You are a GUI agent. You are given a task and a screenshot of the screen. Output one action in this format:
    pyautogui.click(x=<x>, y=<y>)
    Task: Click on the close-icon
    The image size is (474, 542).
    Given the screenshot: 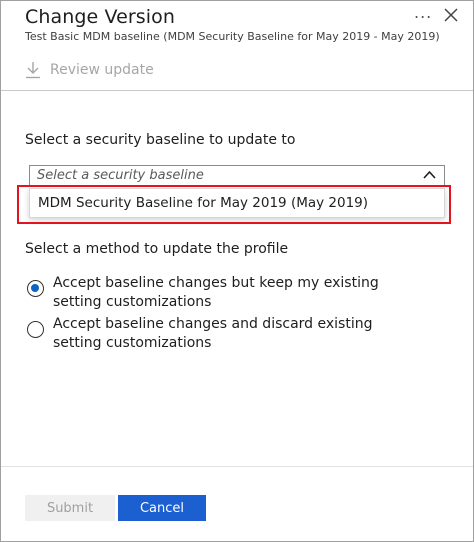 What is the action you would take?
    pyautogui.click(x=451, y=15)
    